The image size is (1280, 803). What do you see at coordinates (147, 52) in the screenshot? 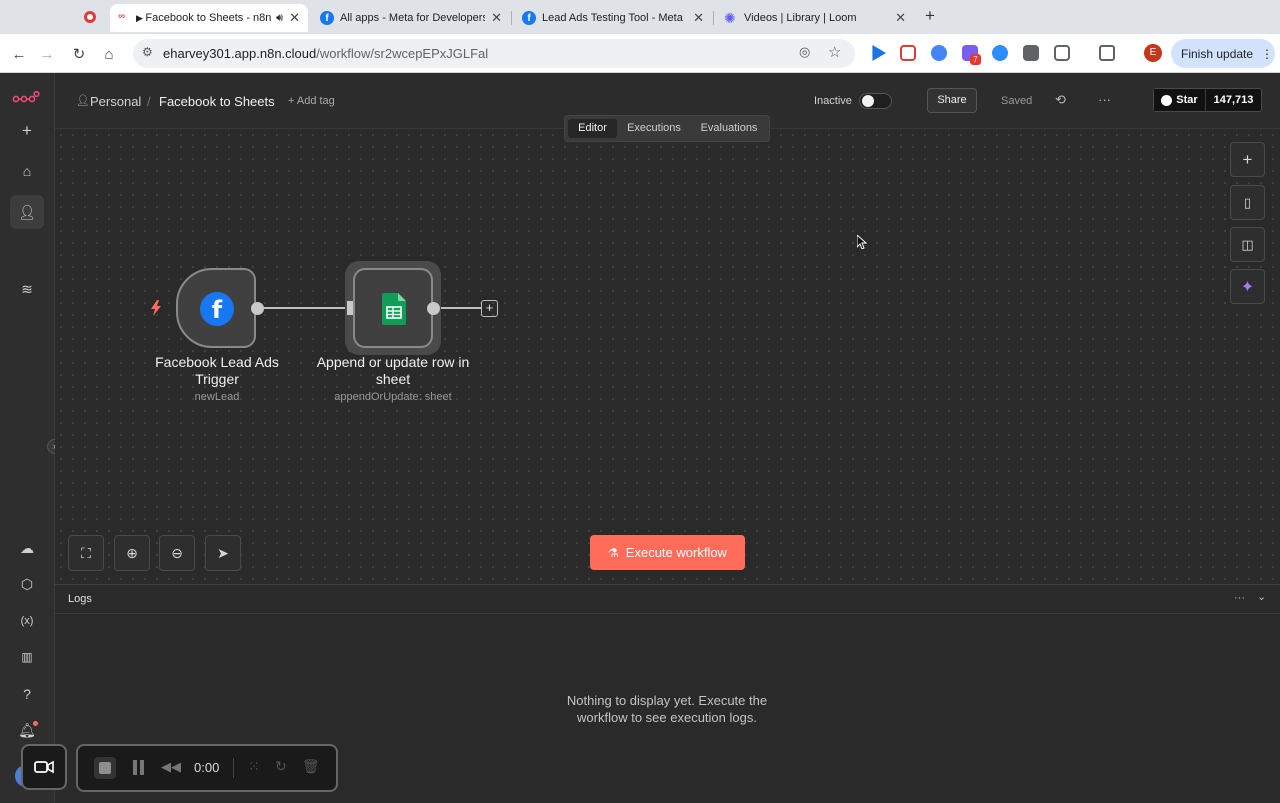
I see `site-settings-icon: ⚙` at bounding box center [147, 52].